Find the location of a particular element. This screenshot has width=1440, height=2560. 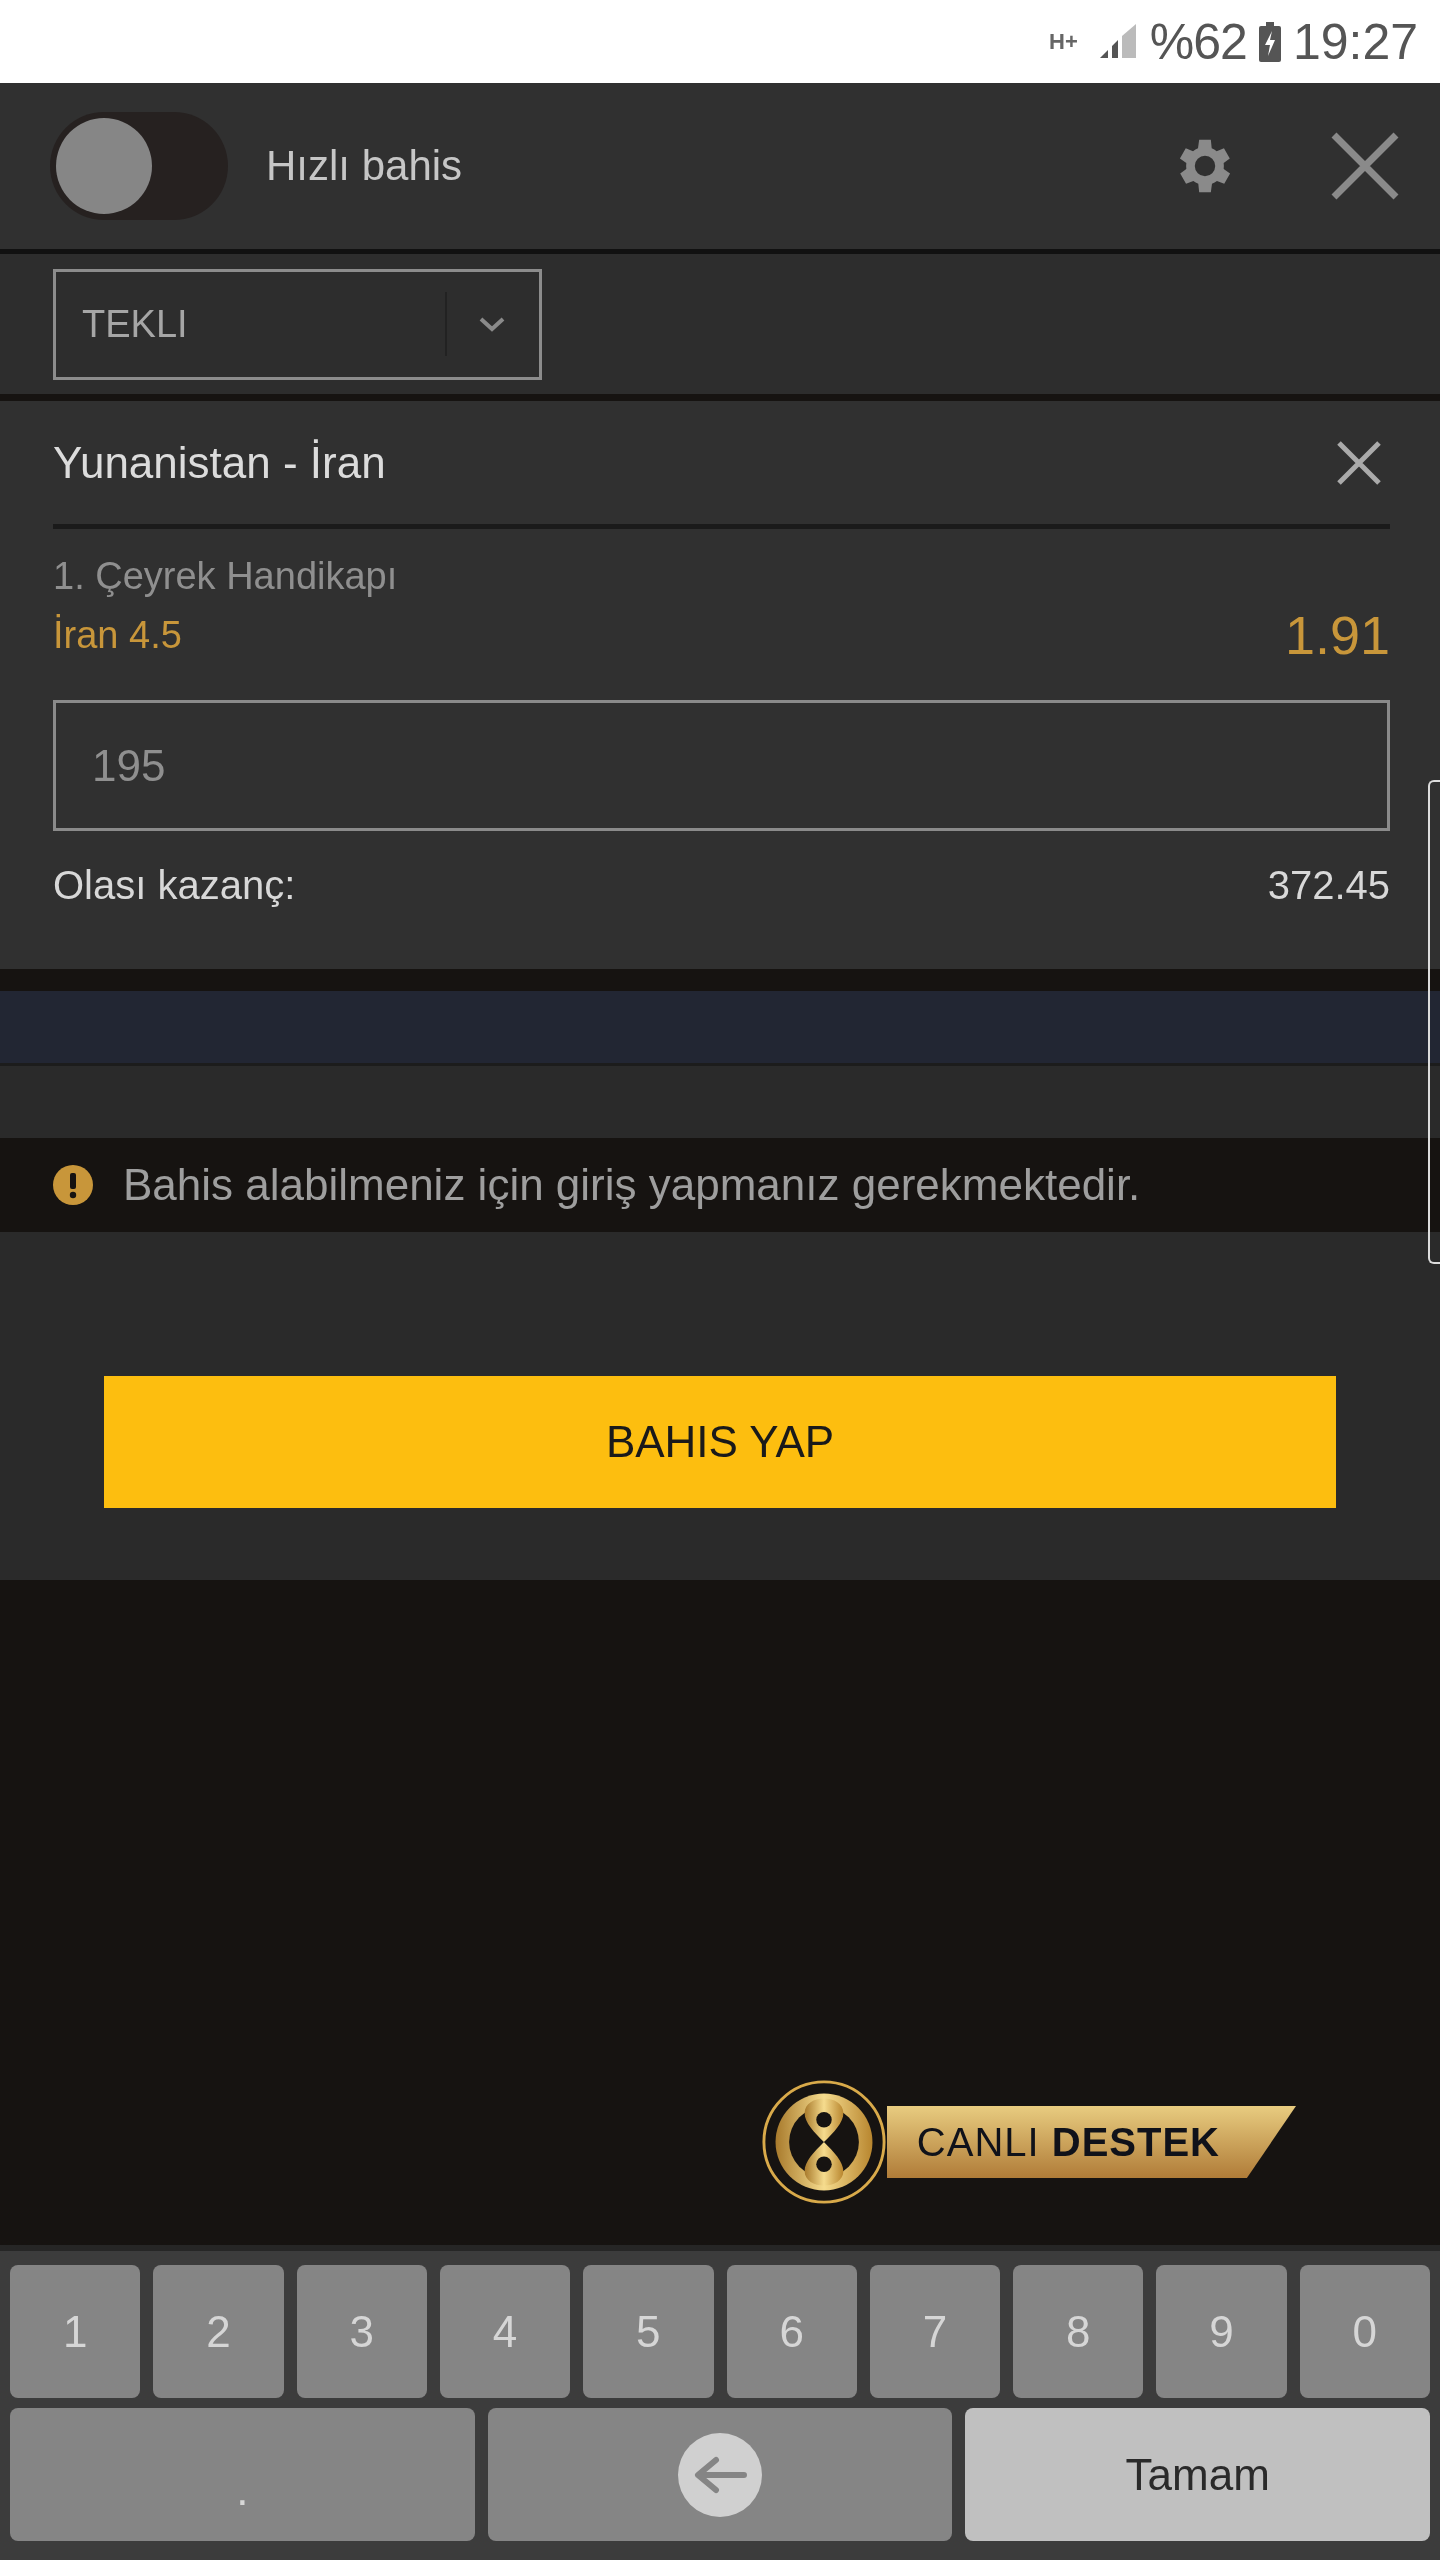

keyboard-key: 8 is located at coordinates (1078, 2331).